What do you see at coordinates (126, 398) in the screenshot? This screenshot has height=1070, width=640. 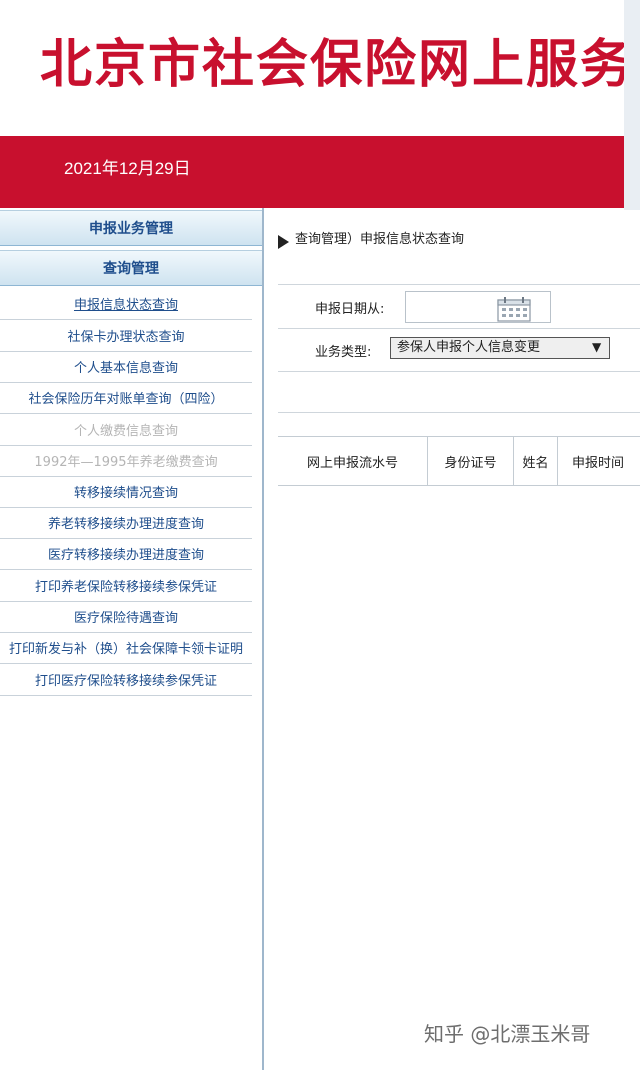 I see `sidebar-item-annual-statement-query: 社会保险历年对账单查询（四险）` at bounding box center [126, 398].